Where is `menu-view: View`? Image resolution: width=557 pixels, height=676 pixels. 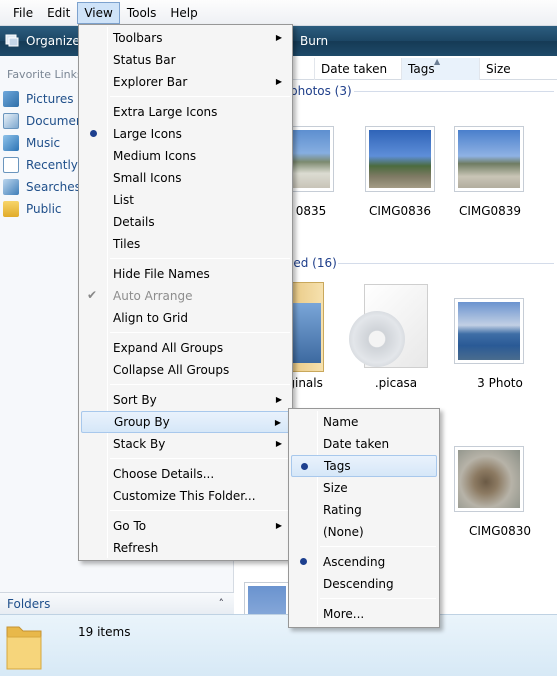
menu-view: View is located at coordinates (98, 12).